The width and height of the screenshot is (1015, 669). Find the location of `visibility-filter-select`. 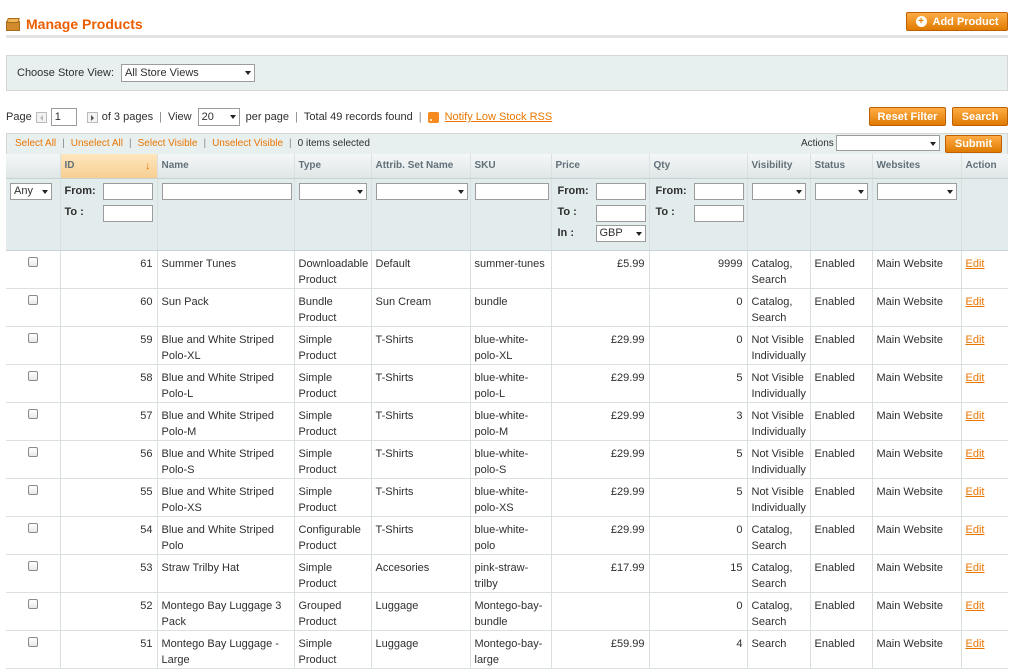

visibility-filter-select is located at coordinates (778, 191).